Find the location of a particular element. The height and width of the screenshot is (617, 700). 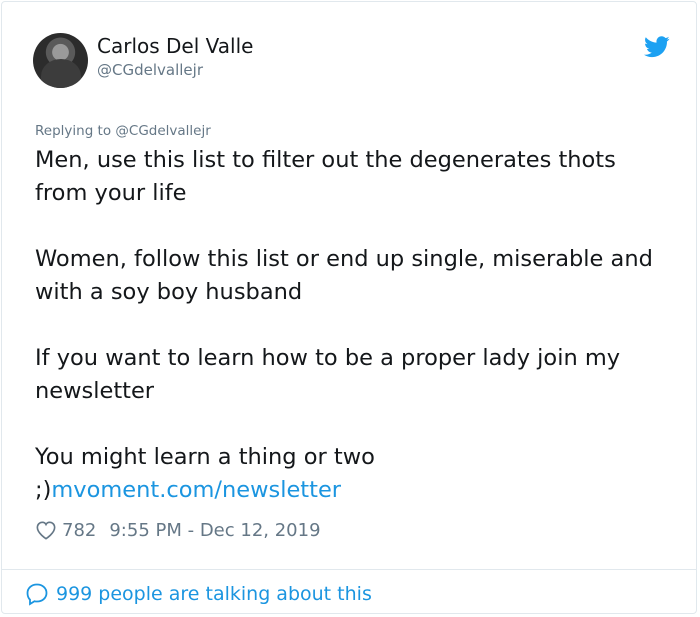

tweet-meta: 782 9:55 PM - Dec 12, 2019 is located at coordinates (178, 530).